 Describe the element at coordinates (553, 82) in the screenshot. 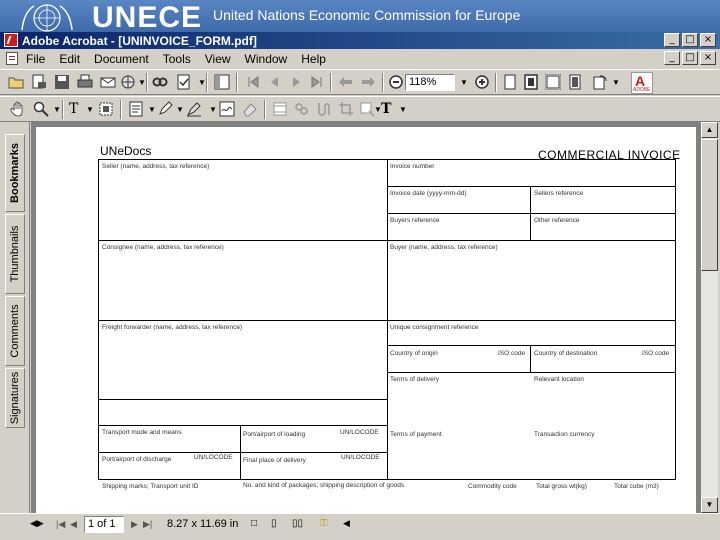

I see `fit-width-icon` at that location.